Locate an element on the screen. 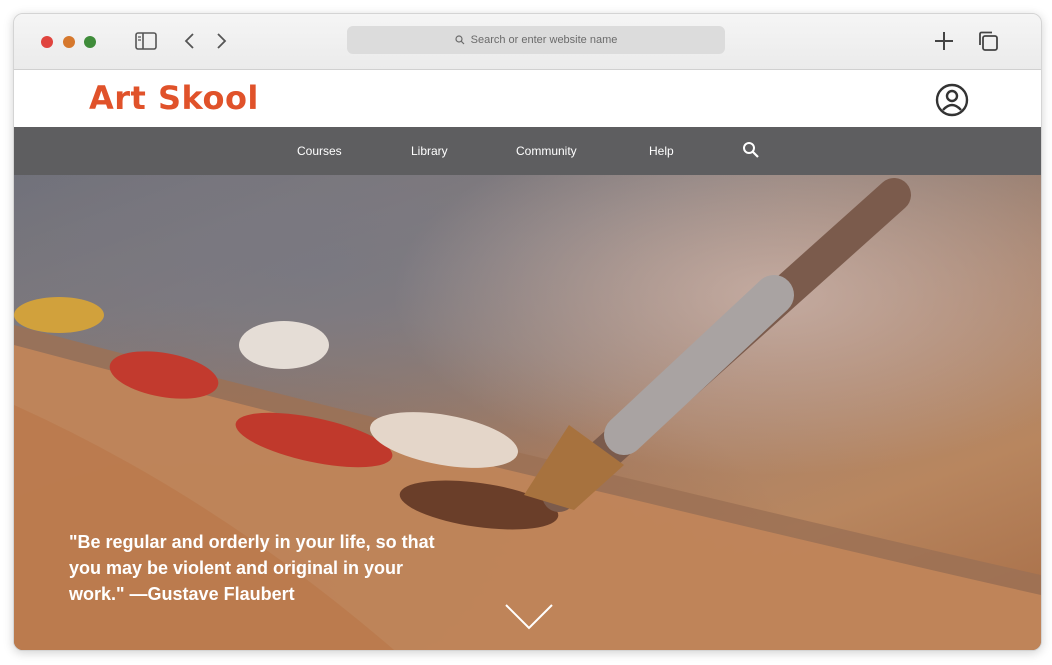  sidebar-icon is located at coordinates (146, 41).